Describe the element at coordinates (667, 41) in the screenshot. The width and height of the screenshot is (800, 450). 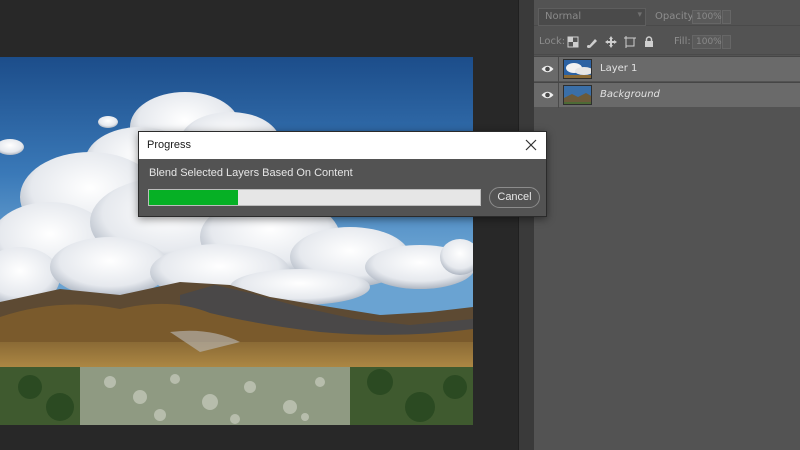
I see `lock-row: Lock: Fill: 100%` at that location.